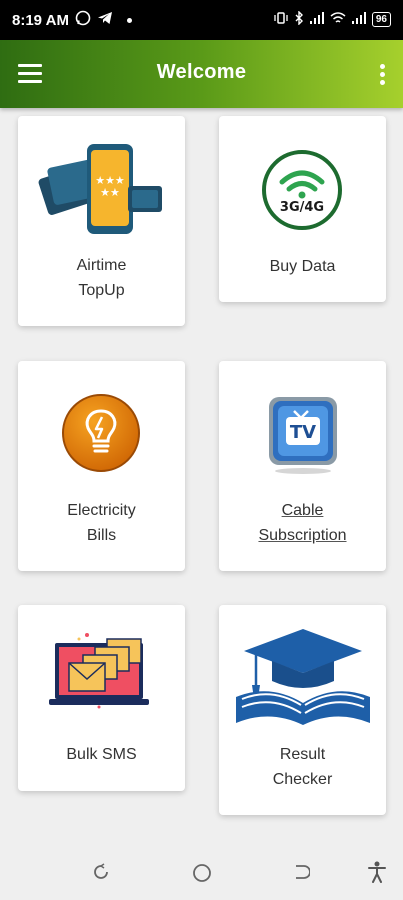  I want to click on notification-dot-icon, so click(129, 20).